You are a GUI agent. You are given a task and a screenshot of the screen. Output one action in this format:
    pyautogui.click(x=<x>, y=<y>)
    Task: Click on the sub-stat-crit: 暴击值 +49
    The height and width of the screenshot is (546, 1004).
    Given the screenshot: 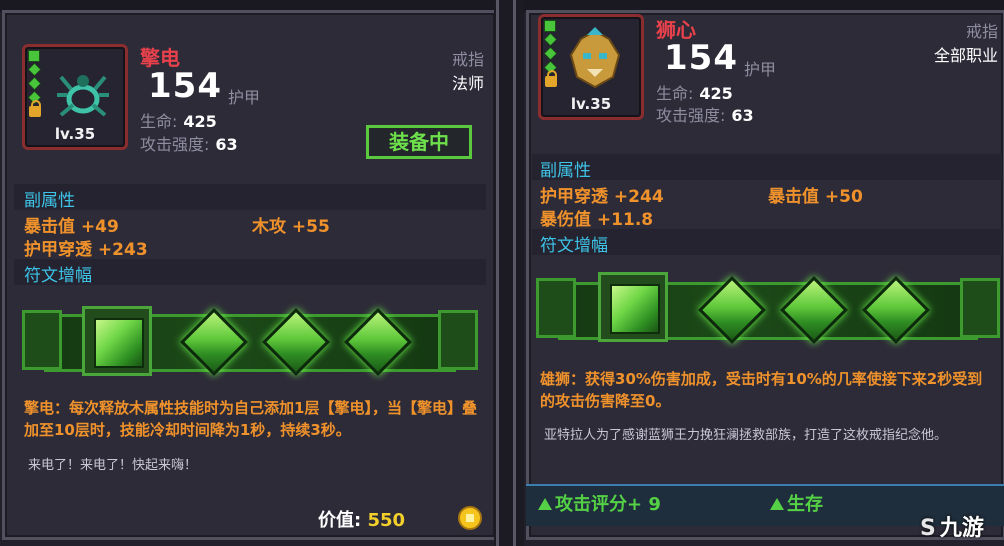 What is the action you would take?
    pyautogui.click(x=71, y=227)
    